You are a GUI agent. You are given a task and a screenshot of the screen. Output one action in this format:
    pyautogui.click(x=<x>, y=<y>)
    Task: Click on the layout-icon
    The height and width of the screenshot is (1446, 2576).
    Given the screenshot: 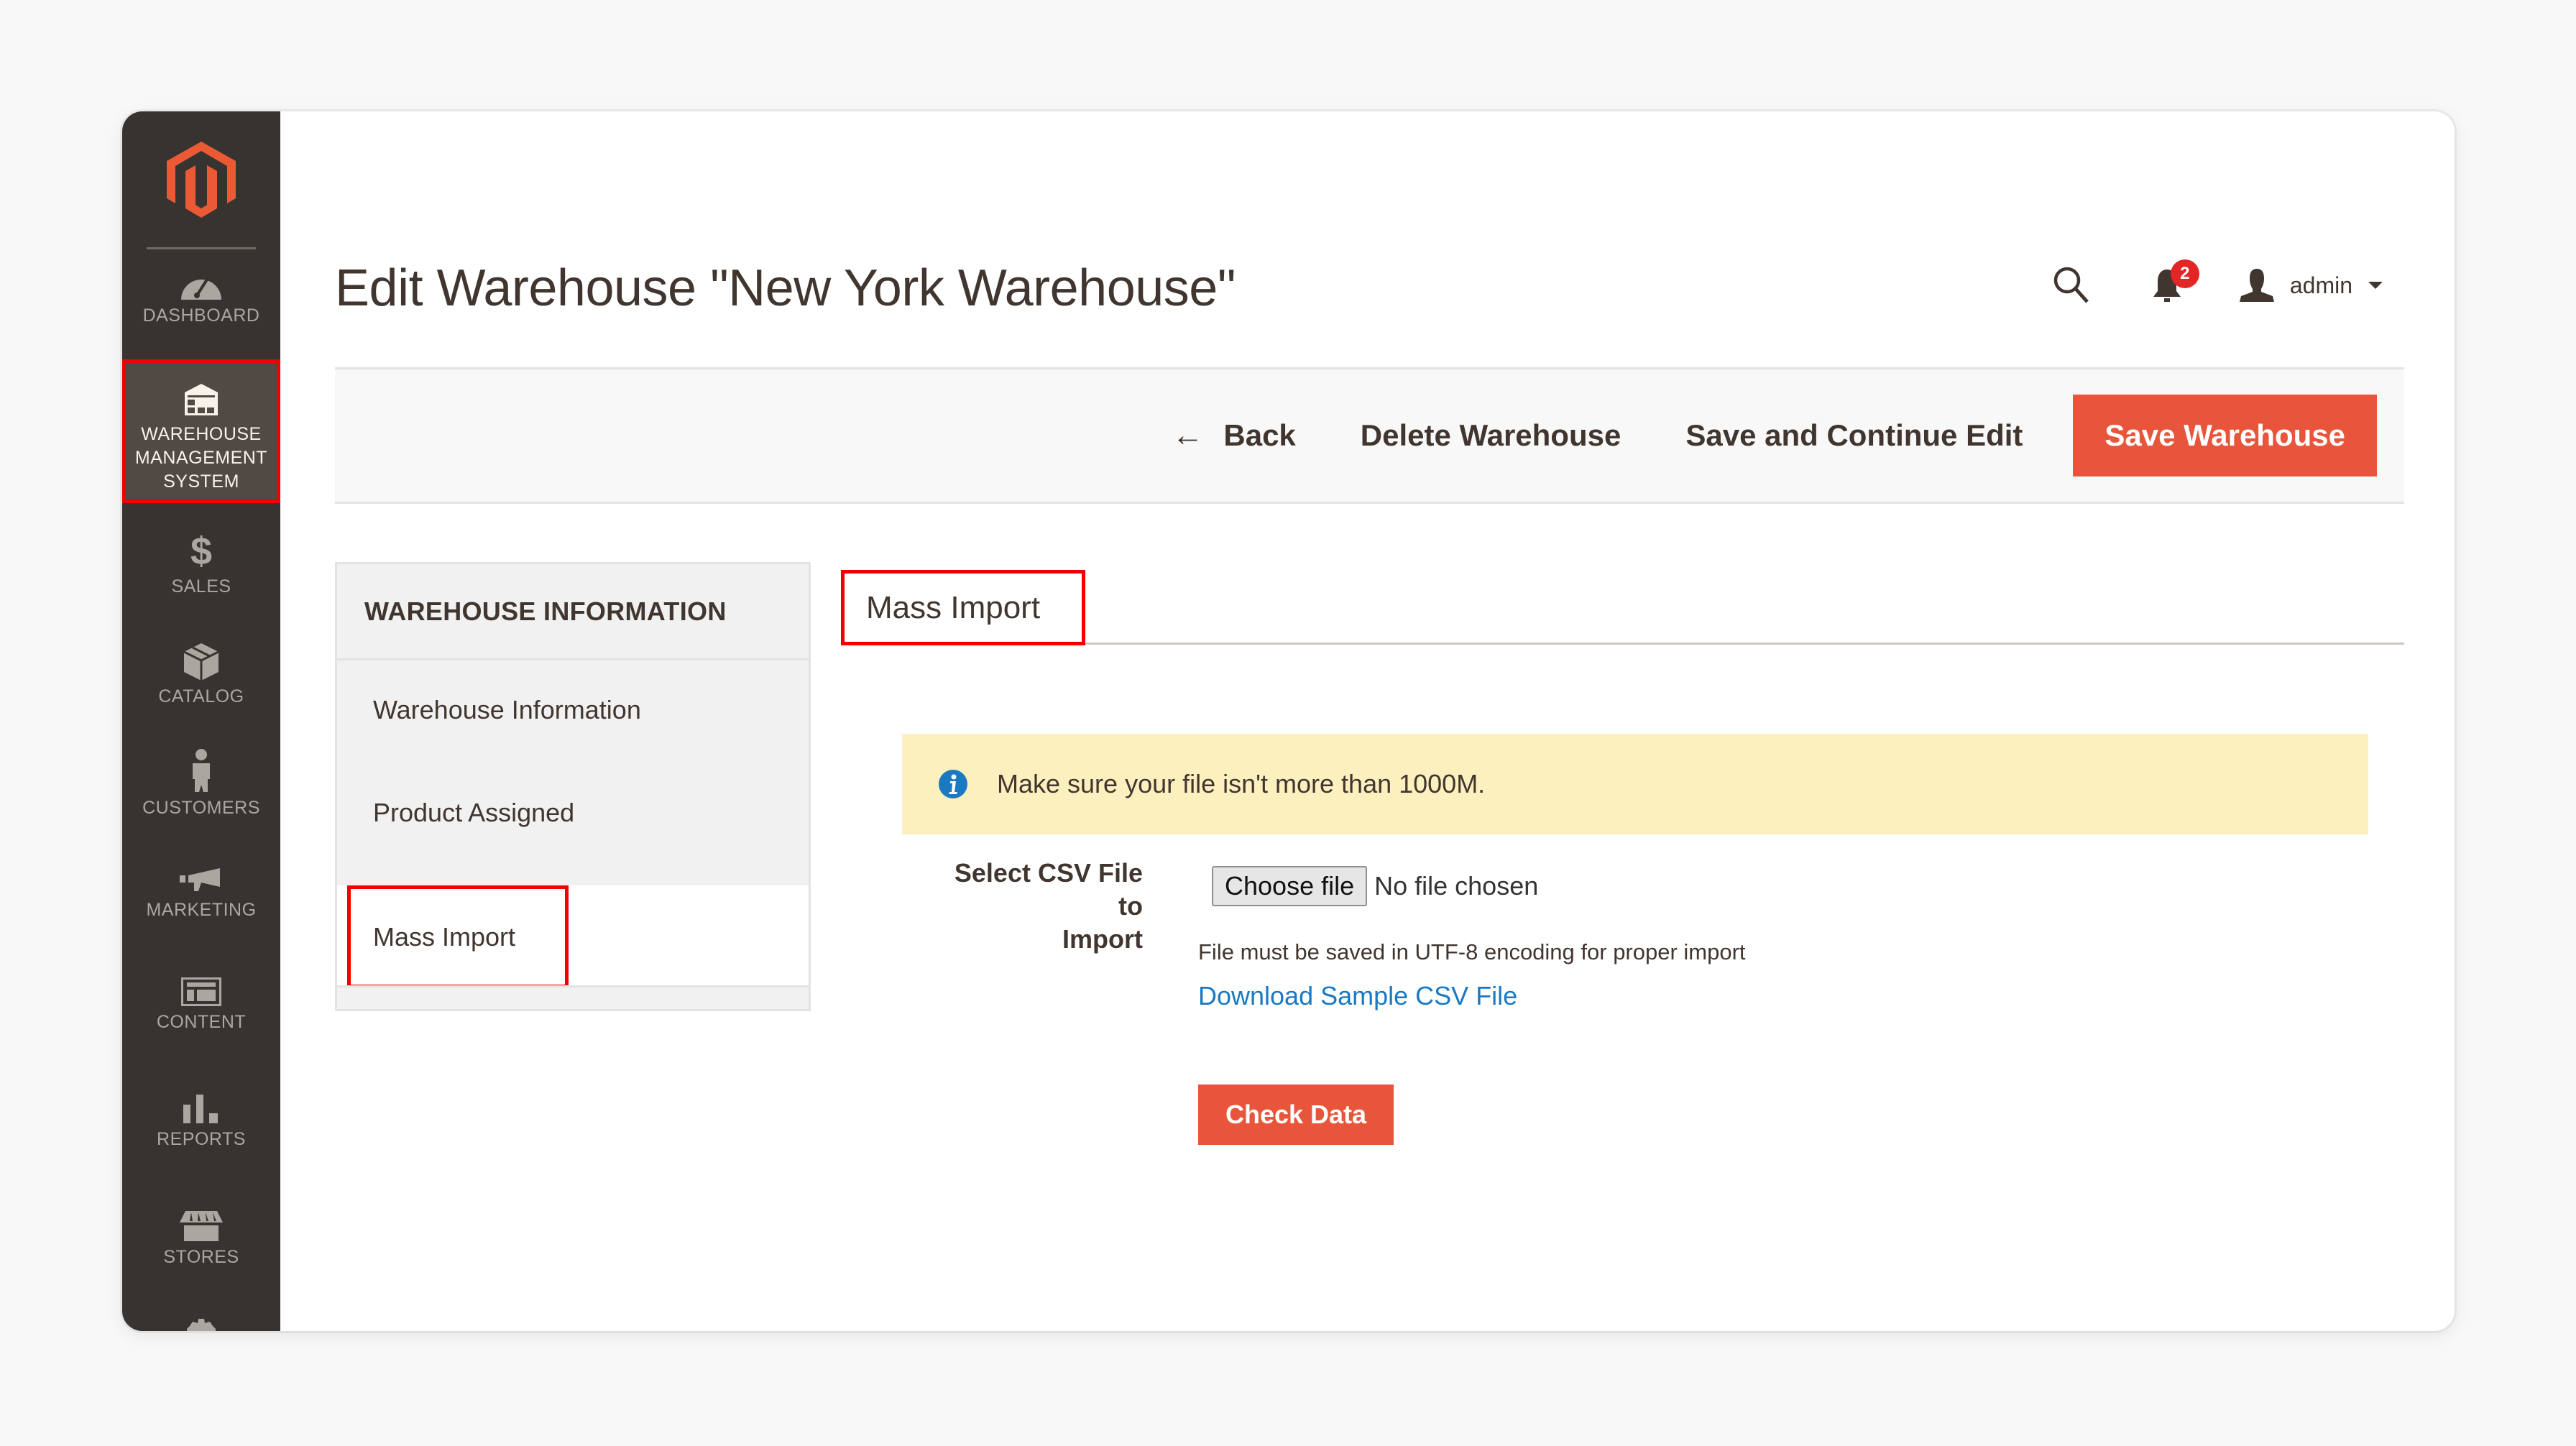 What is the action you would take?
    pyautogui.click(x=201, y=992)
    